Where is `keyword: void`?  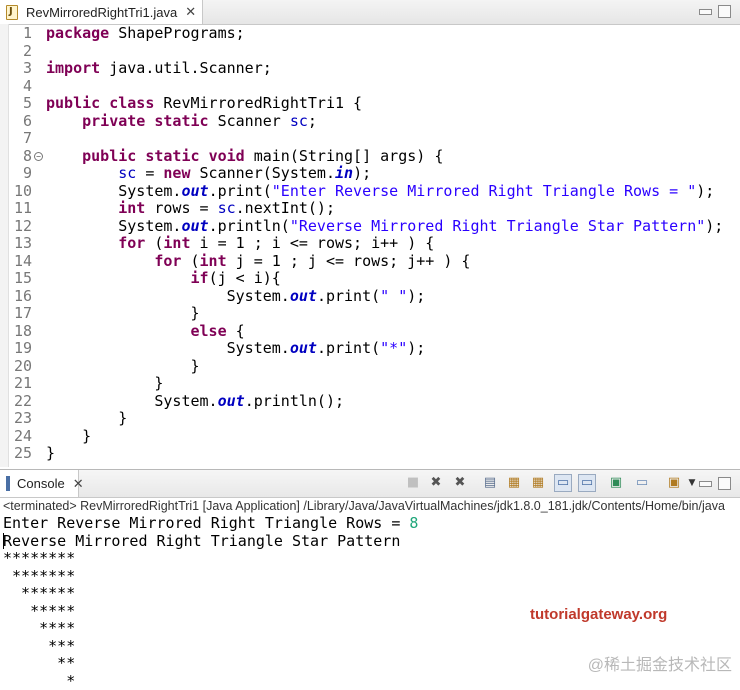
keyword: void is located at coordinates (227, 156).